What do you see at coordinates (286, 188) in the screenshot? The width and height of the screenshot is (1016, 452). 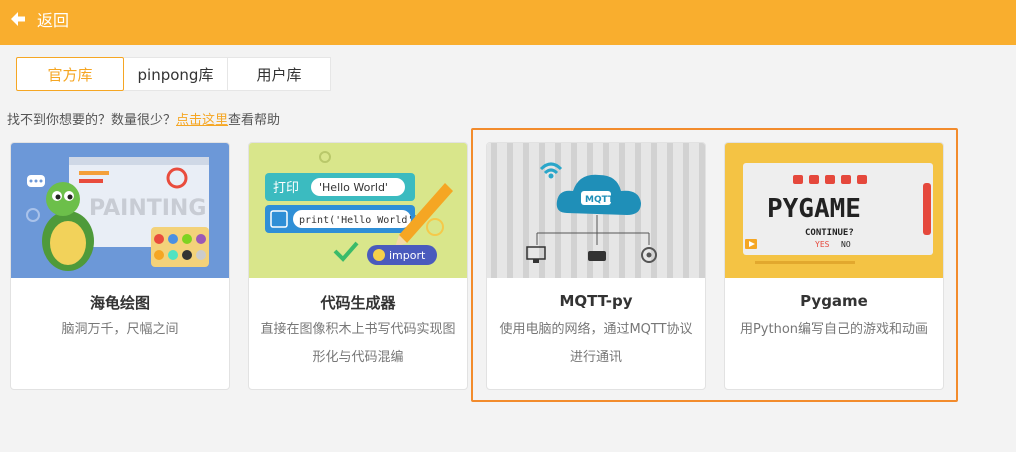 I see `print-cn-text: 打印` at bounding box center [286, 188].